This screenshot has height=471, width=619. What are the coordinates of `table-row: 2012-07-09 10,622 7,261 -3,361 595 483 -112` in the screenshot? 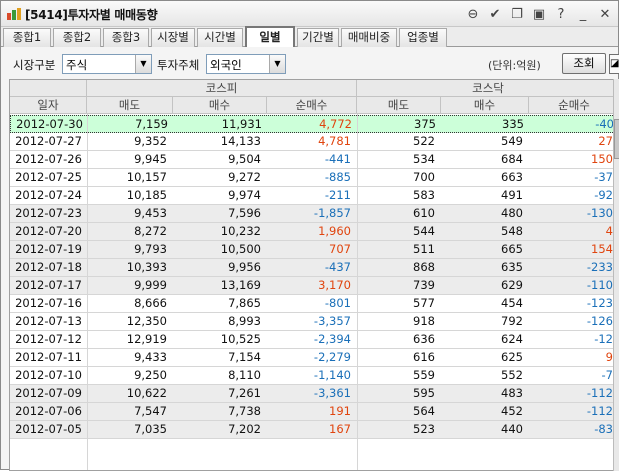 It's located at (314, 394).